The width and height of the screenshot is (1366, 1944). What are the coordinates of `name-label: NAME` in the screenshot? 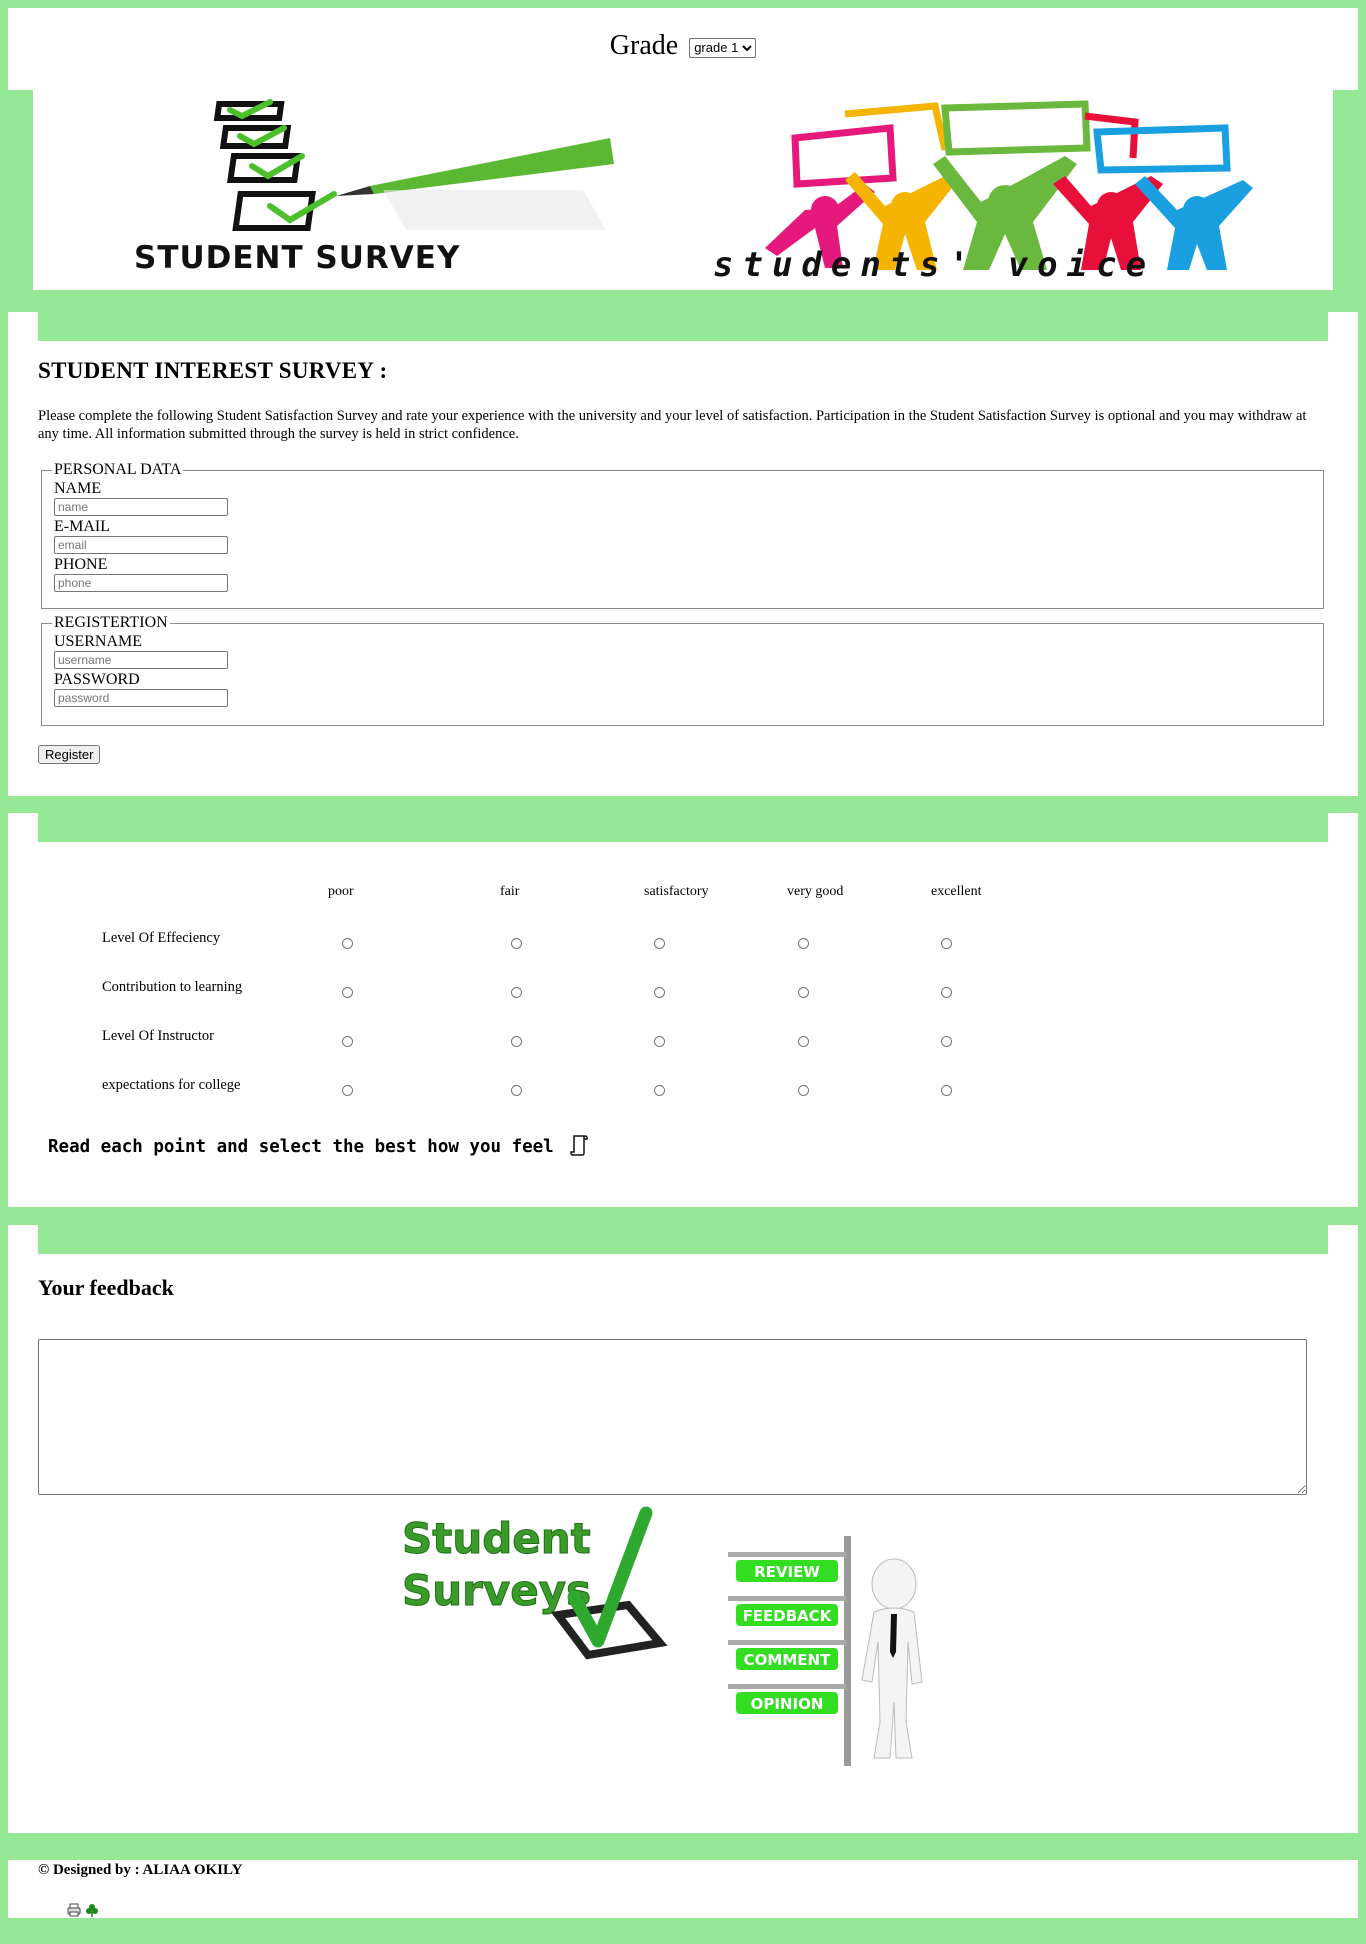 It's located at (78, 488).